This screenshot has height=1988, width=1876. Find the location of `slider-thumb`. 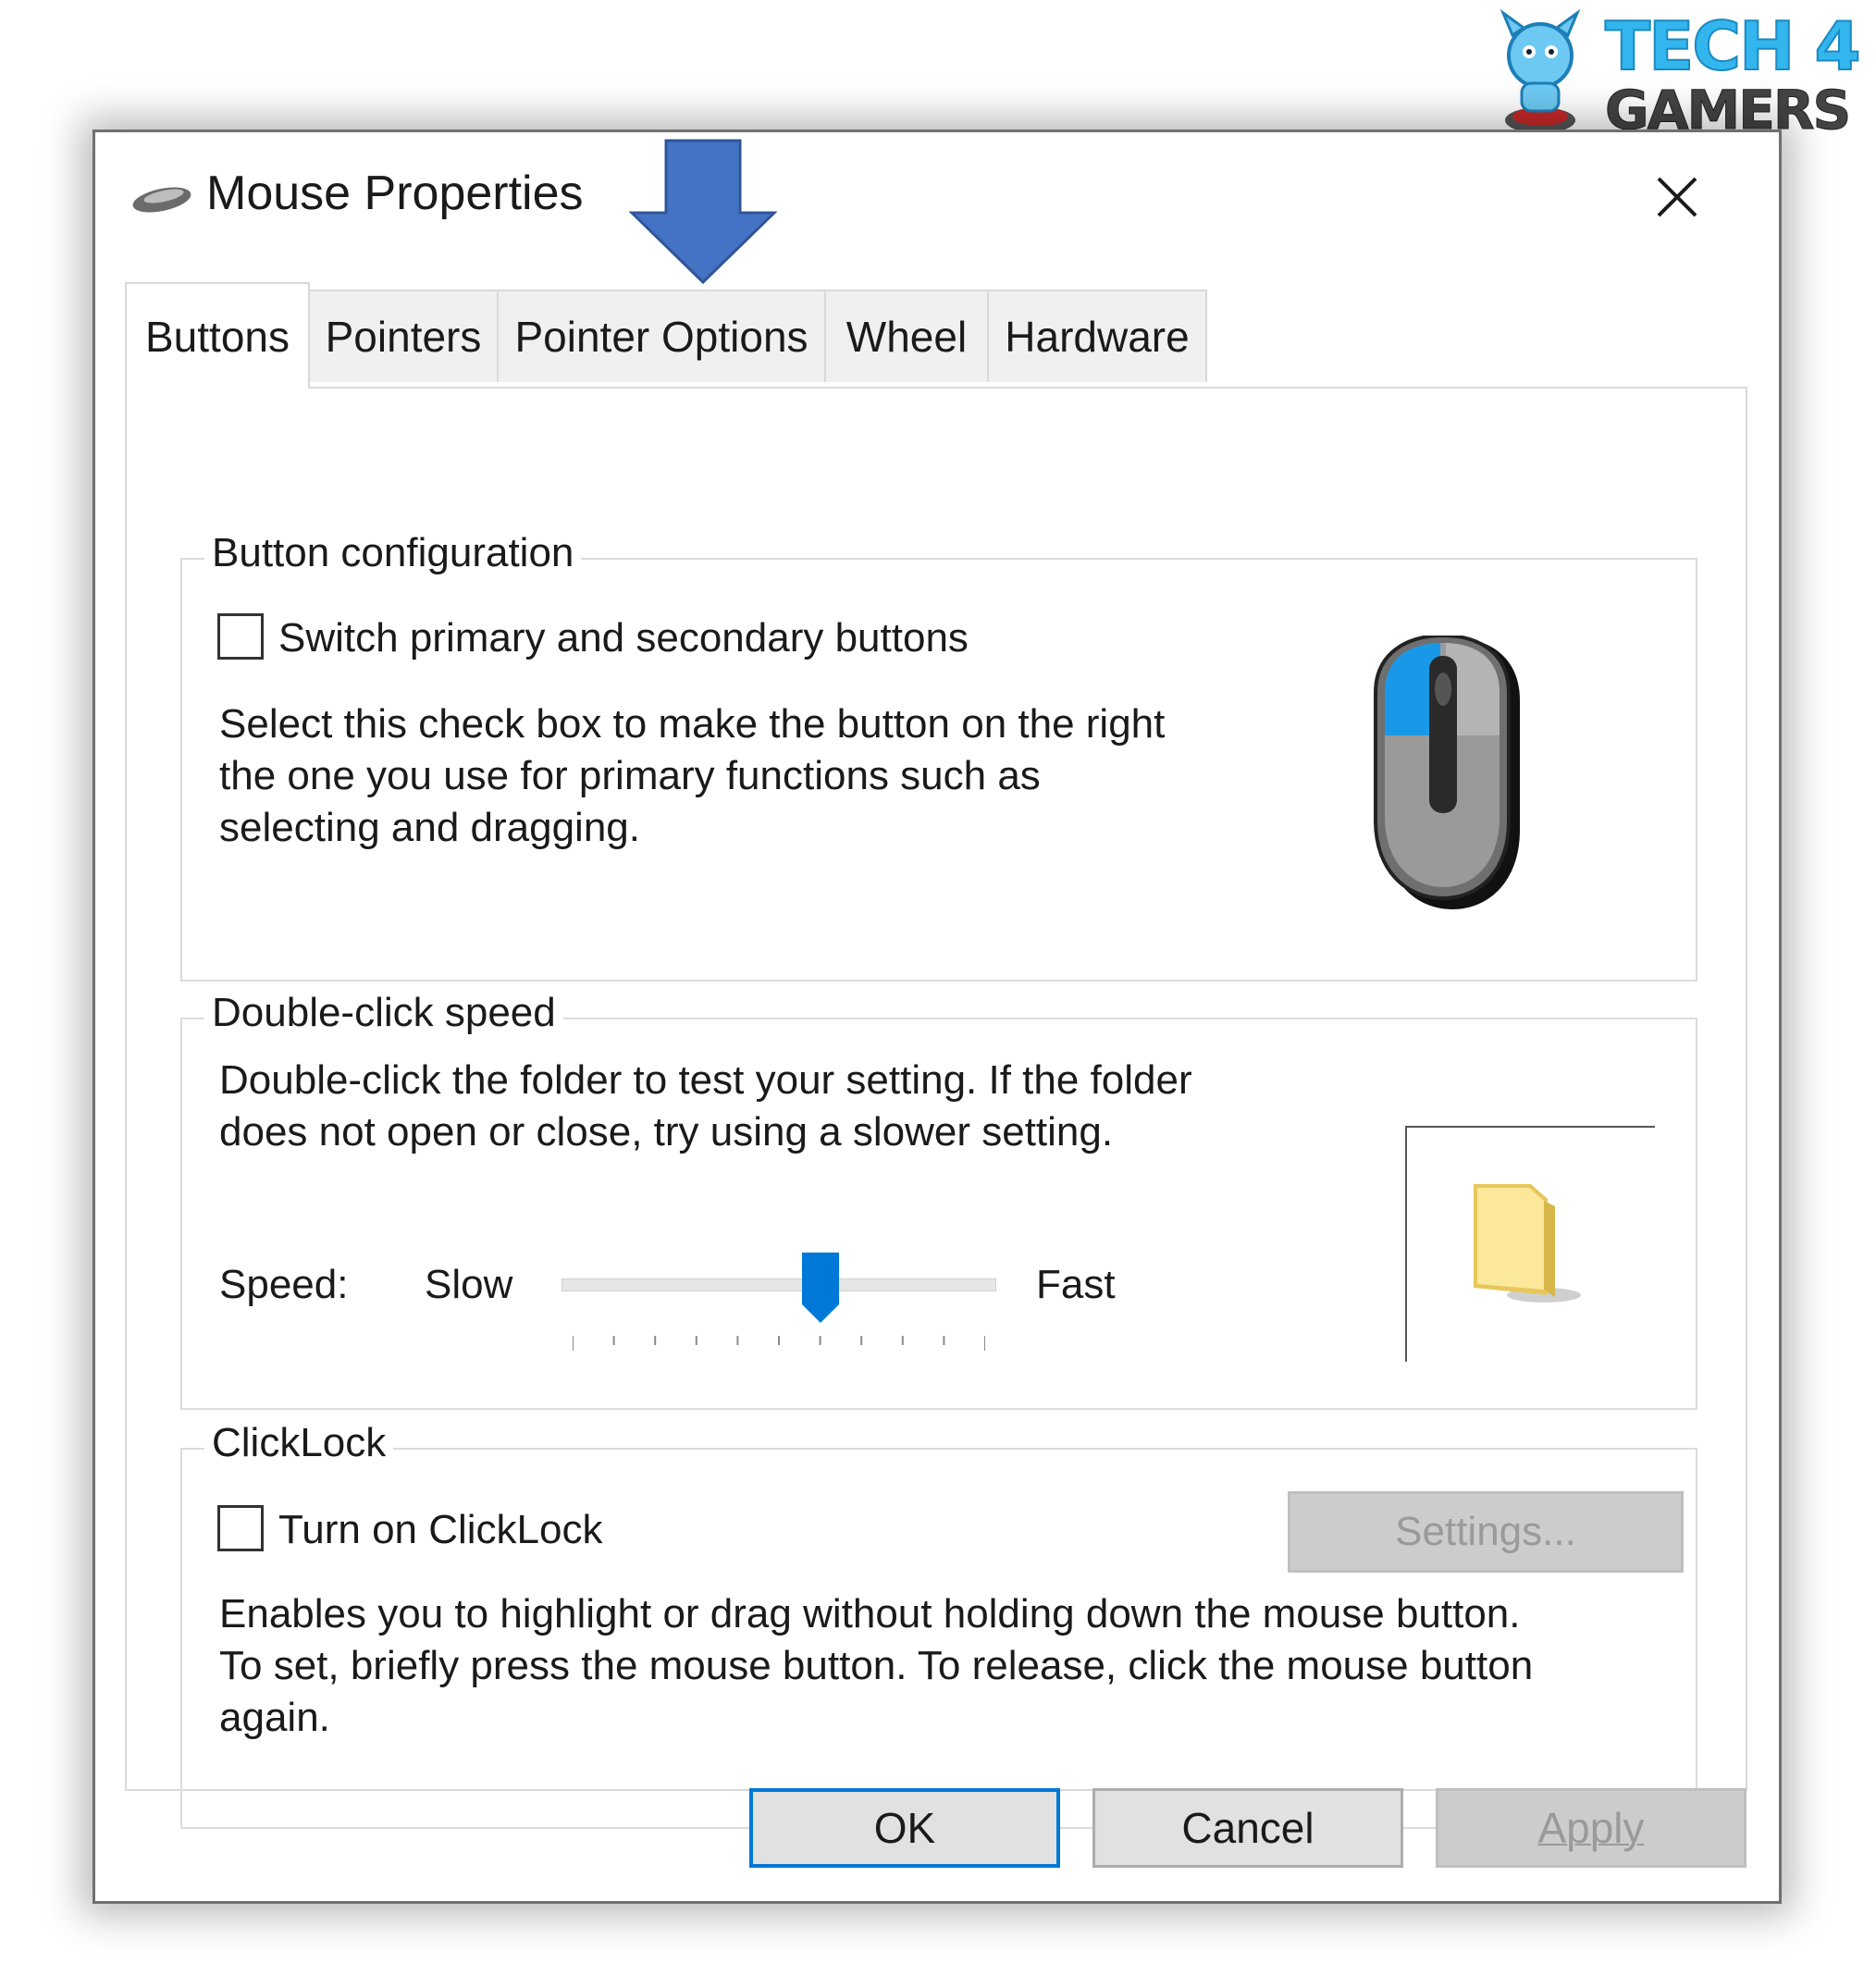

slider-thumb is located at coordinates (820, 1288).